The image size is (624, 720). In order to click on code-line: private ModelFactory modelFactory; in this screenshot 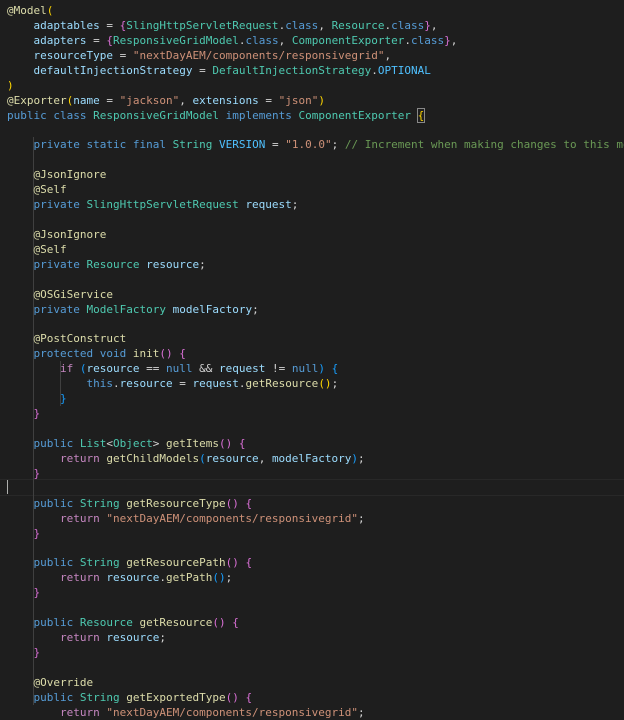, I will do `click(133, 309)`.